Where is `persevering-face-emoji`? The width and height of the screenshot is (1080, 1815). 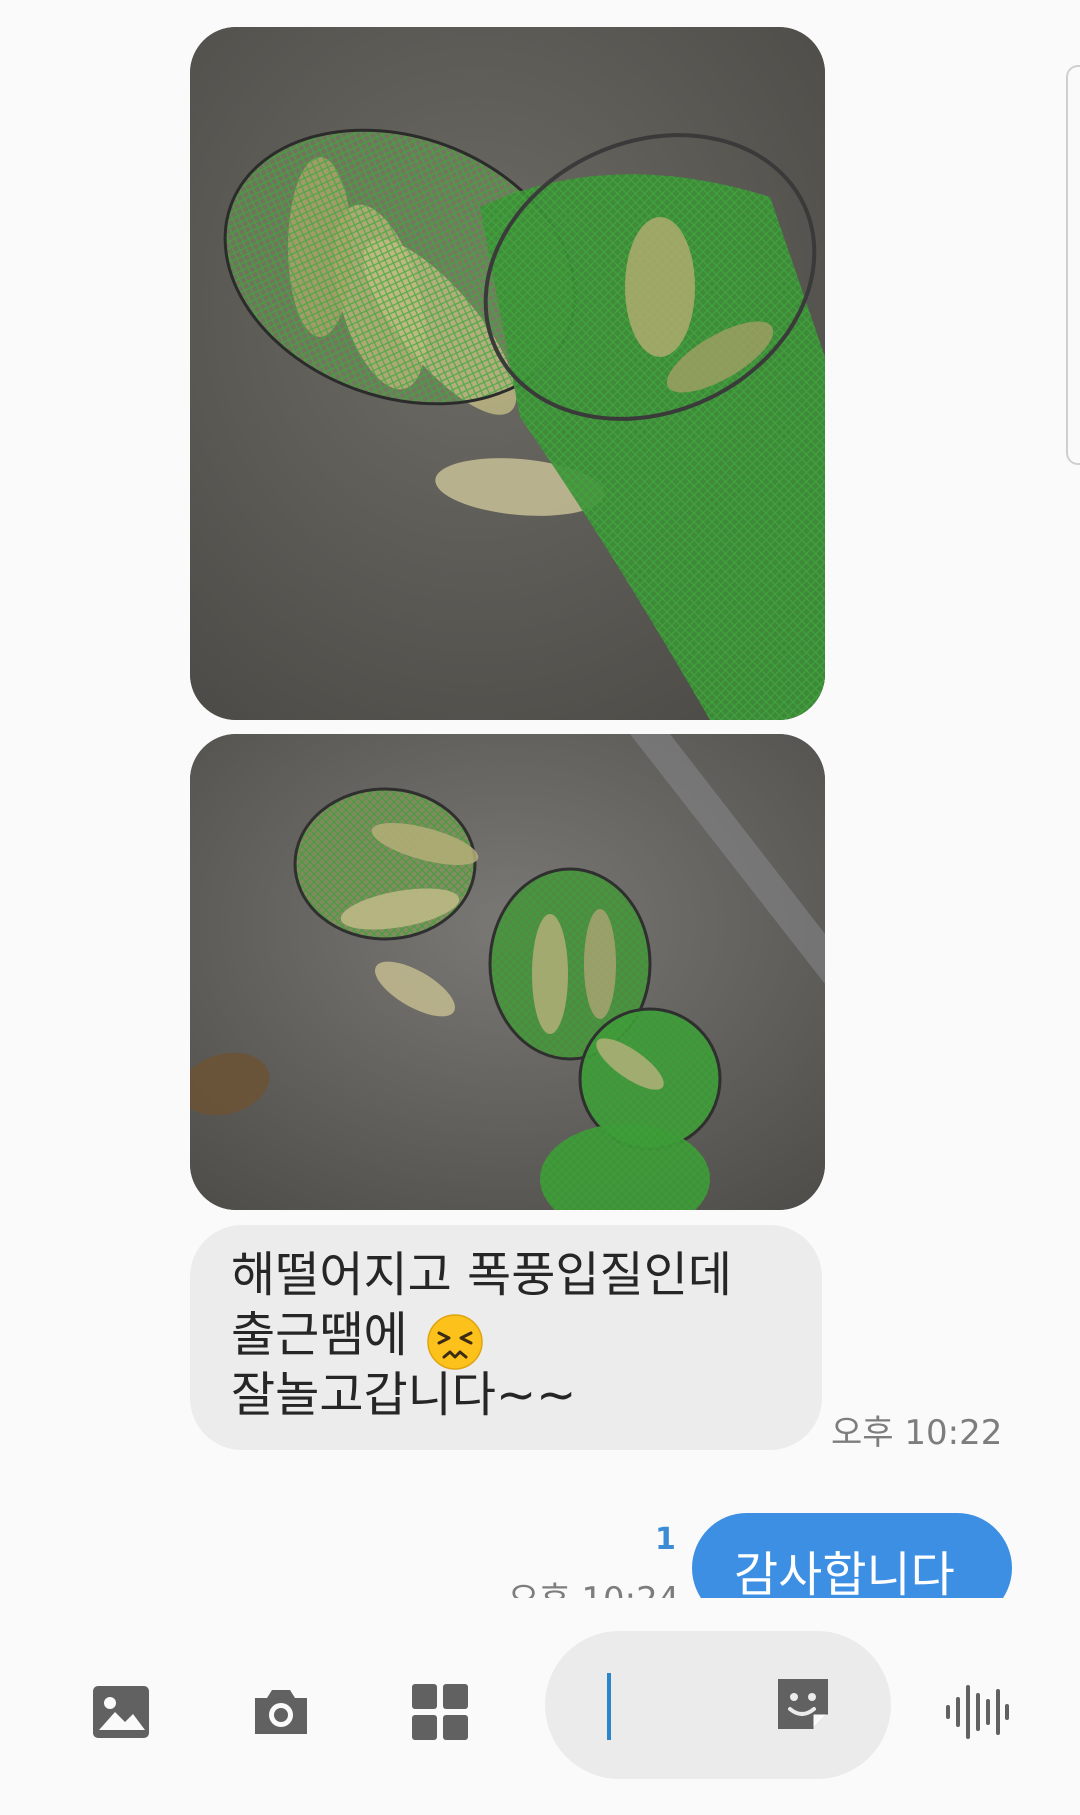 persevering-face-emoji is located at coordinates (455, 1342).